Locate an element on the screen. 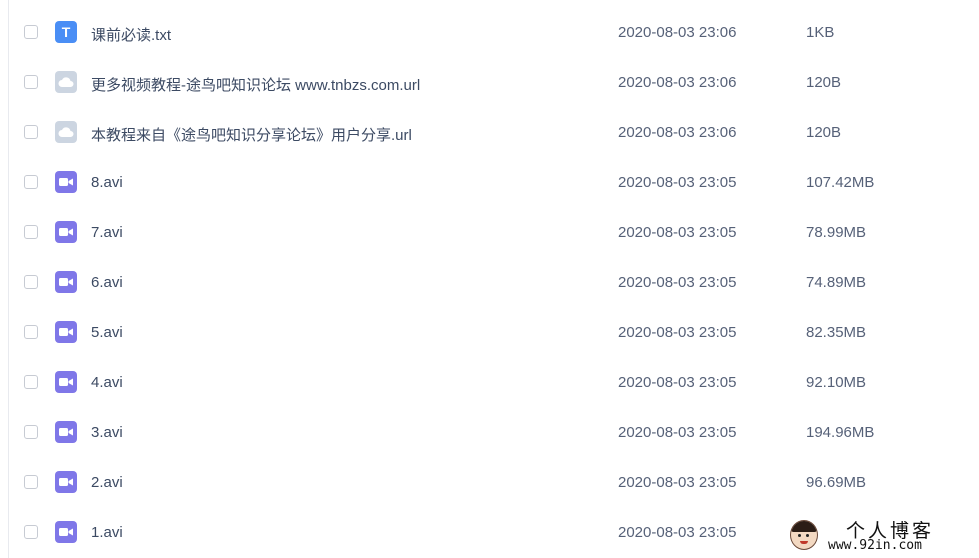 The height and width of the screenshot is (558, 979). txt-file-icon: T is located at coordinates (66, 32).